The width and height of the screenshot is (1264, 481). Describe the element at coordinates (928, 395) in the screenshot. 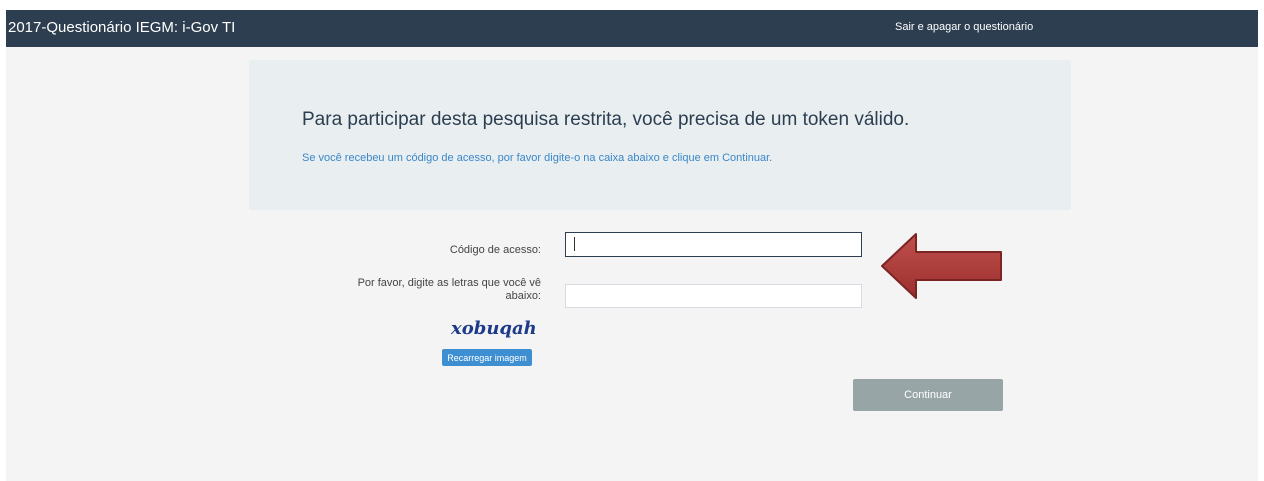

I see `continue-button: Continuar` at that location.